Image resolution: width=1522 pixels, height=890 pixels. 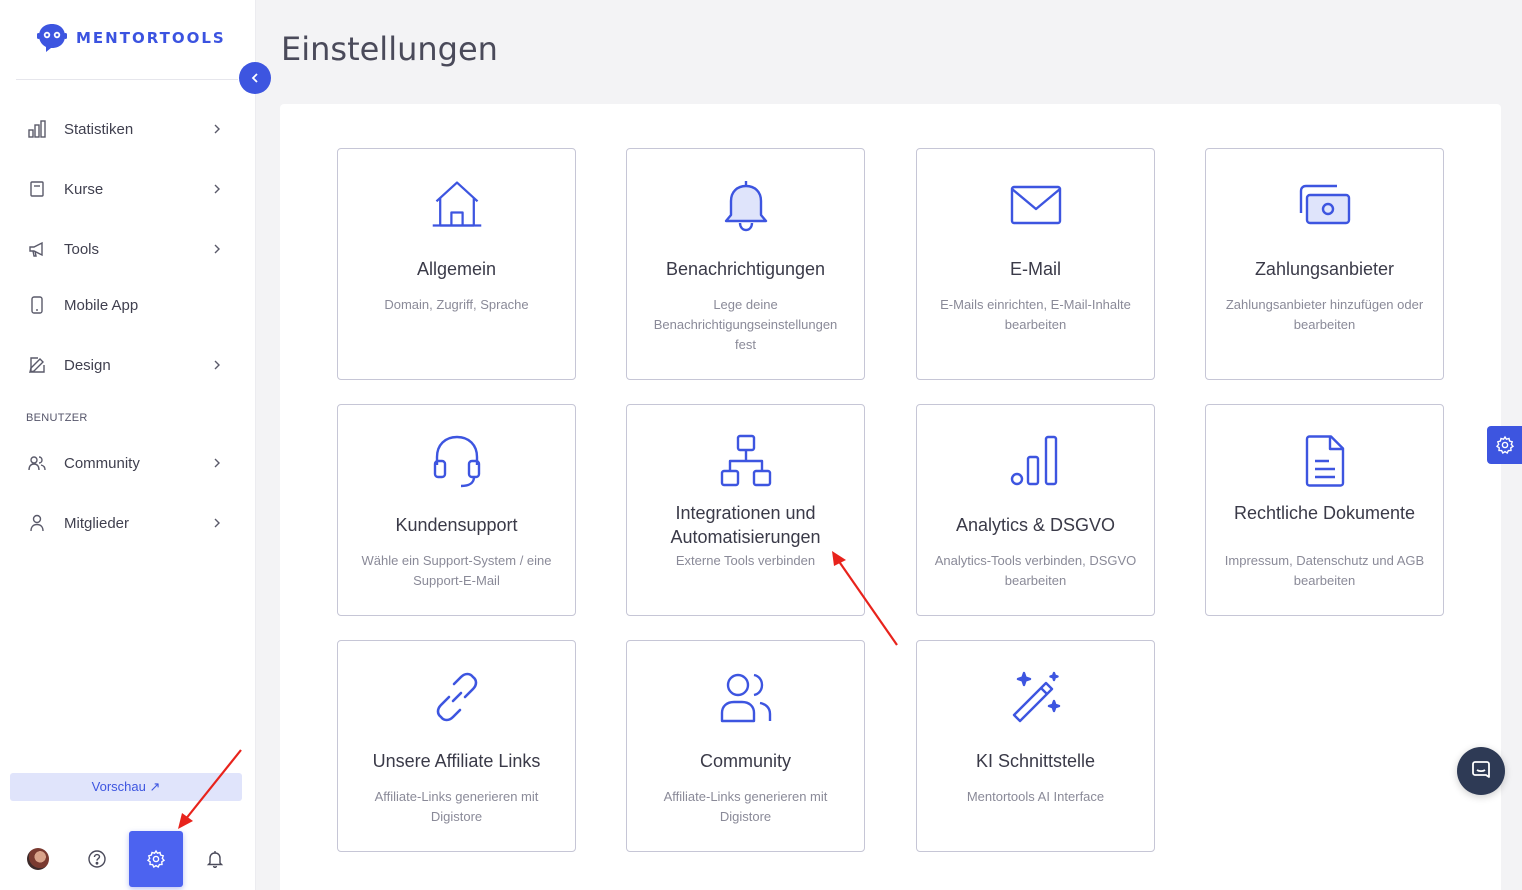 What do you see at coordinates (37, 523) in the screenshot?
I see `user-icon` at bounding box center [37, 523].